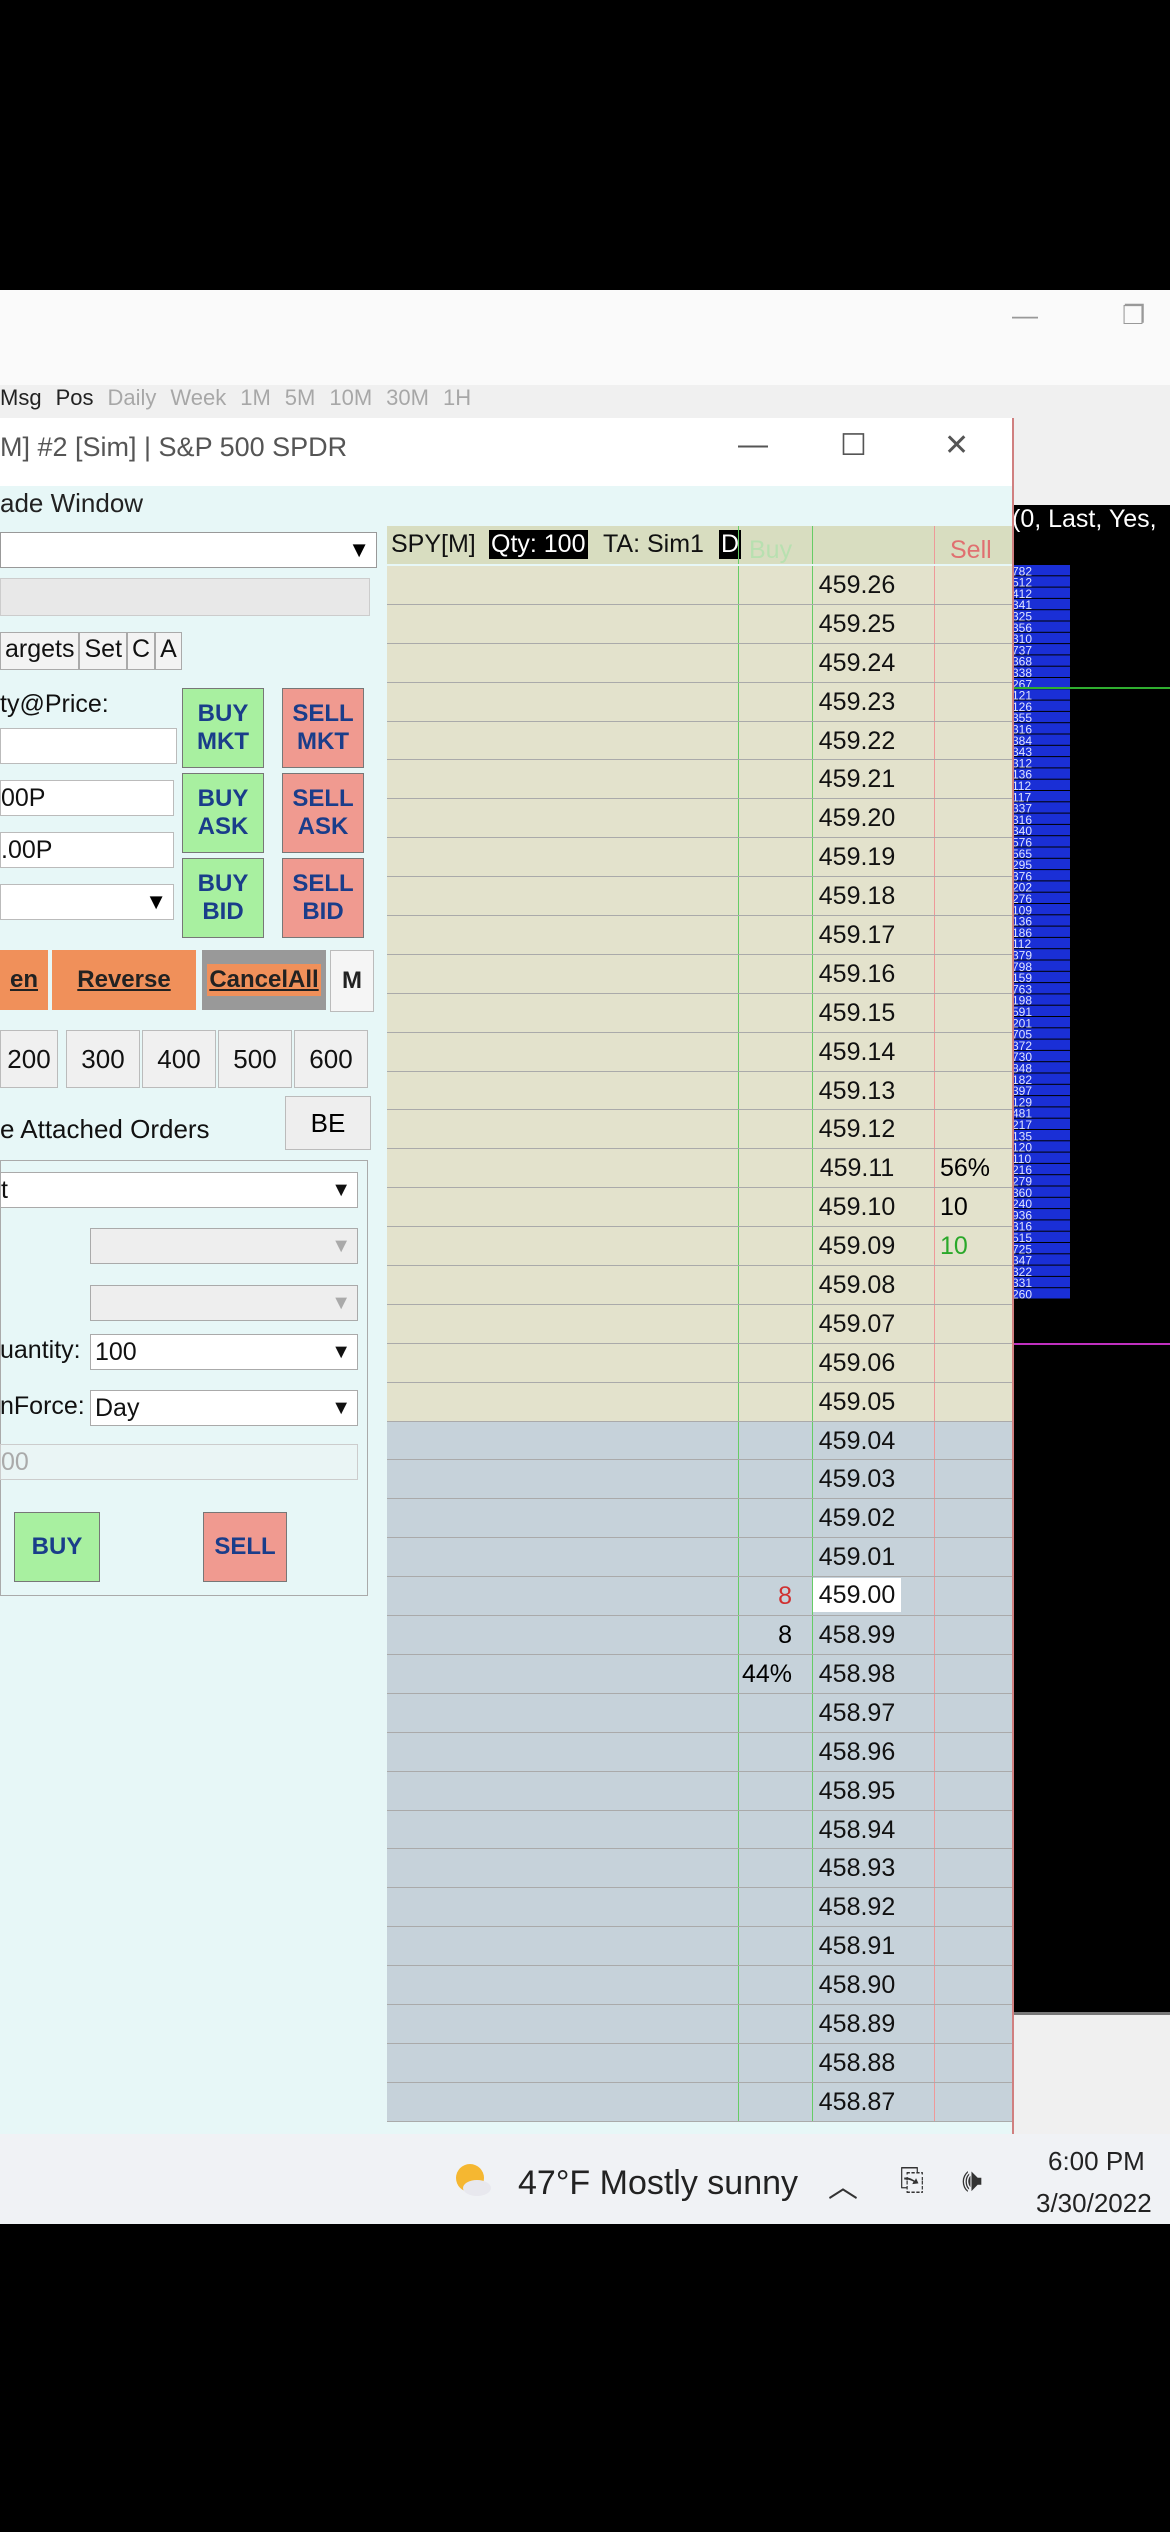 This screenshot has width=1170, height=2532. Describe the element at coordinates (223, 813) in the screenshot. I see `buy-ask-button: BUY ASK` at that location.